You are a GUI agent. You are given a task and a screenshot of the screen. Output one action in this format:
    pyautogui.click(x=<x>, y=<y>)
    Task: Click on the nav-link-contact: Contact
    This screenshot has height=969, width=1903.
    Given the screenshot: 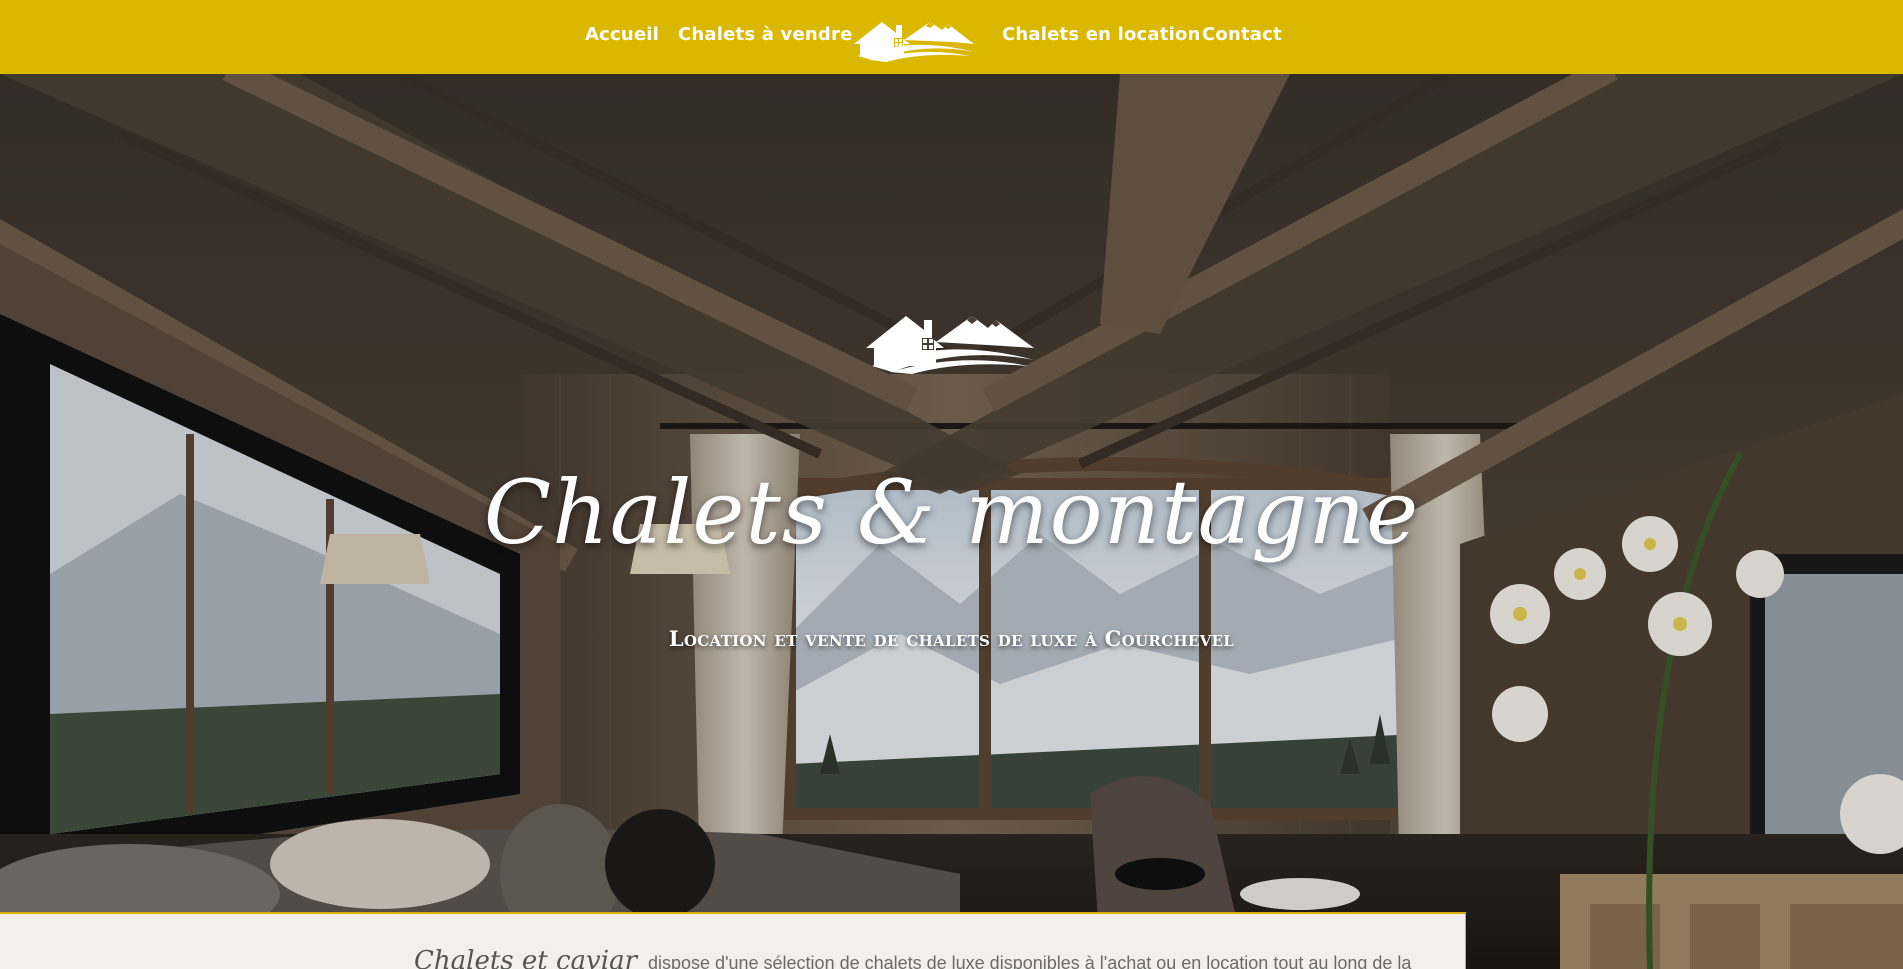 What is the action you would take?
    pyautogui.click(x=1242, y=34)
    